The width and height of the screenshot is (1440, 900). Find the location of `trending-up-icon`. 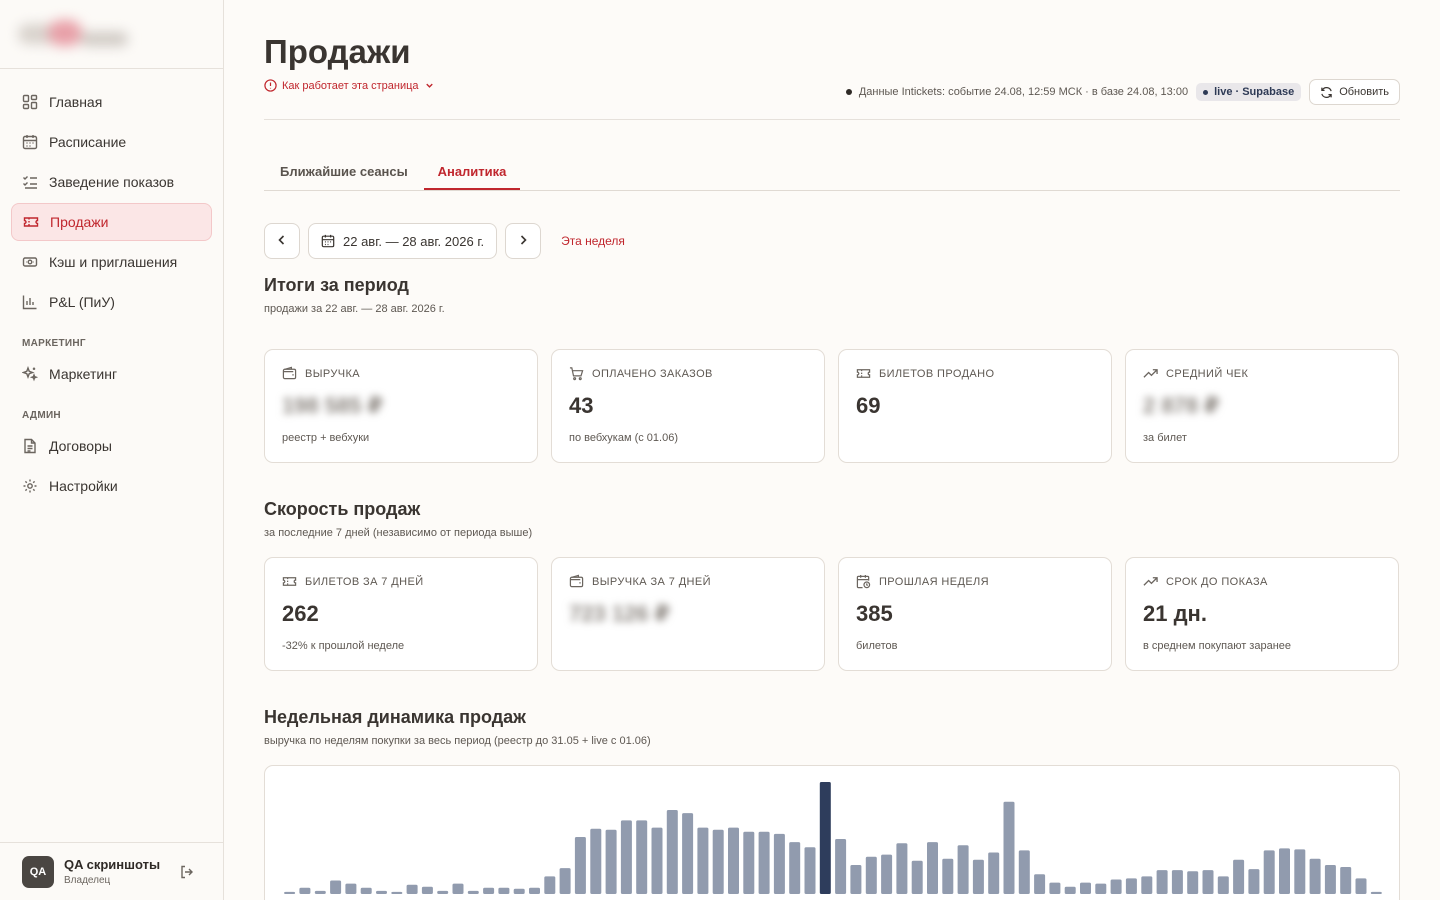

trending-up-icon is located at coordinates (1150, 581).